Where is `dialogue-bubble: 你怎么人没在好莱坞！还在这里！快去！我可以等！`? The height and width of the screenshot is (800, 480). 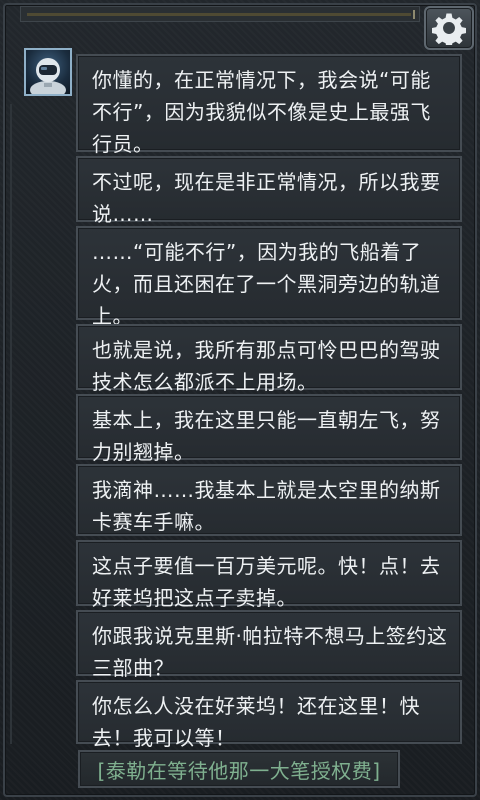 dialogue-bubble: 你怎么人没在好莱坞！还在这里！快去！我可以等！ is located at coordinates (269, 715).